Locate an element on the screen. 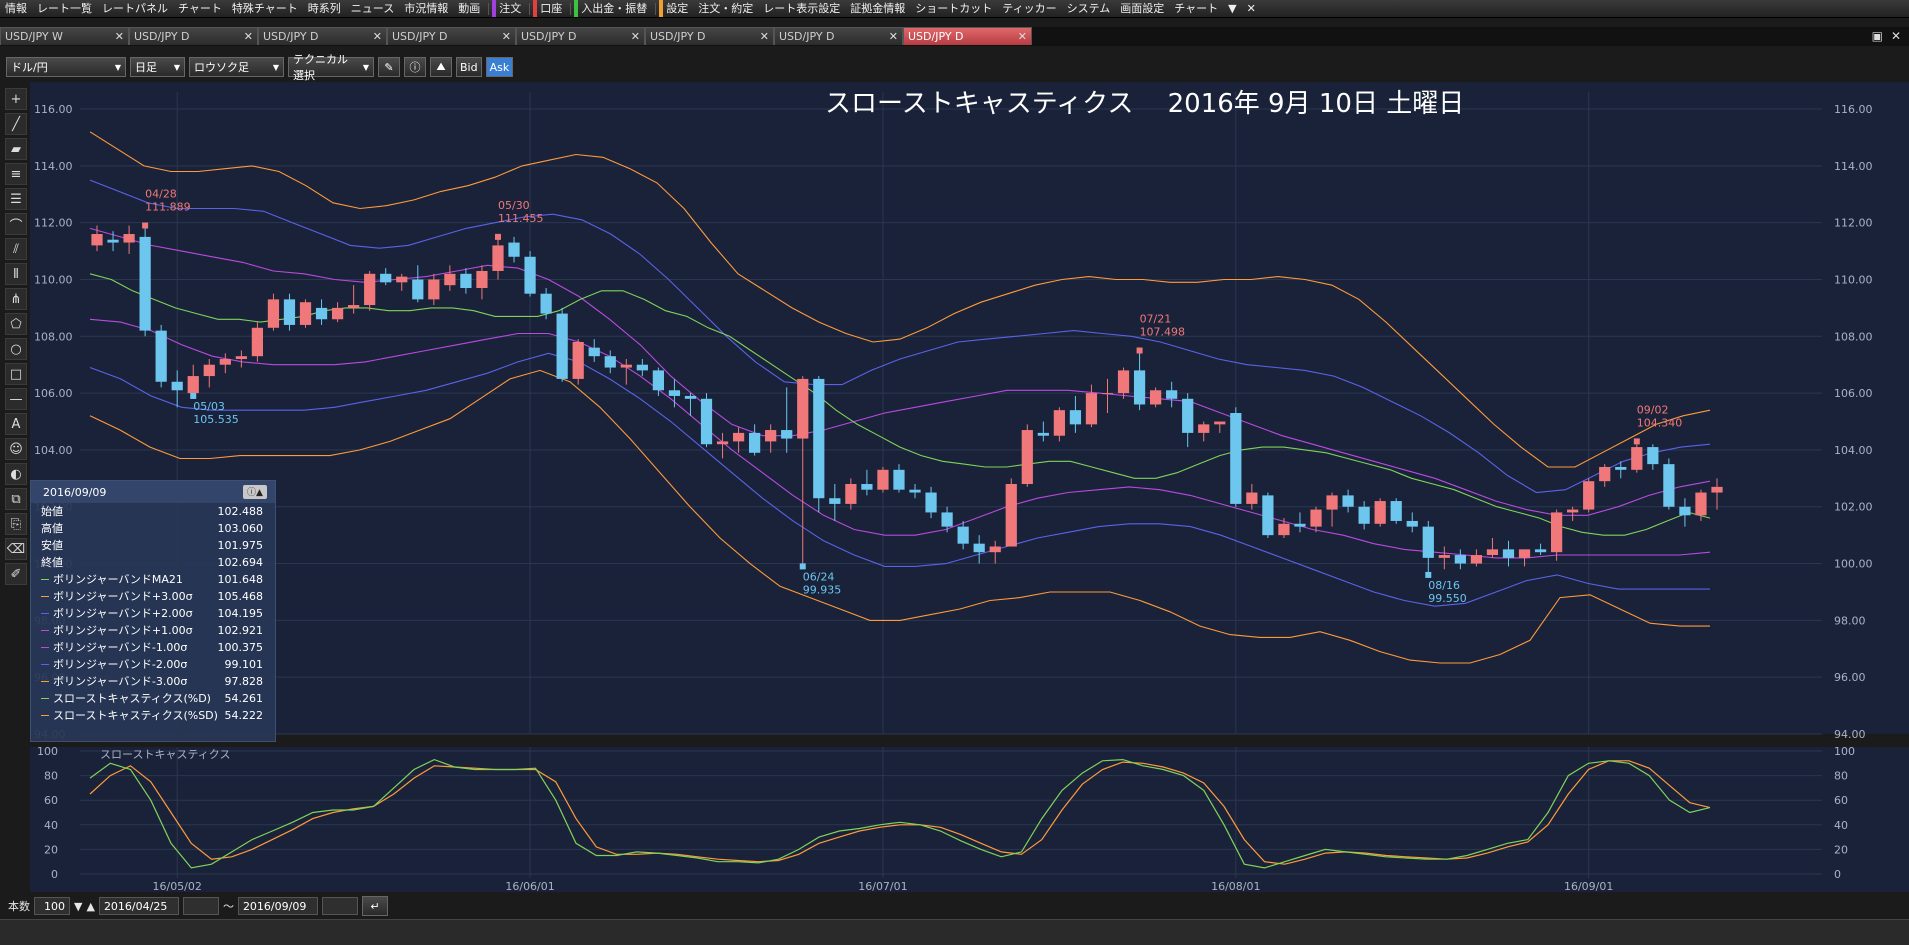 The width and height of the screenshot is (1909, 945). from-date-field: 2016/04/25 is located at coordinates (138, 906).